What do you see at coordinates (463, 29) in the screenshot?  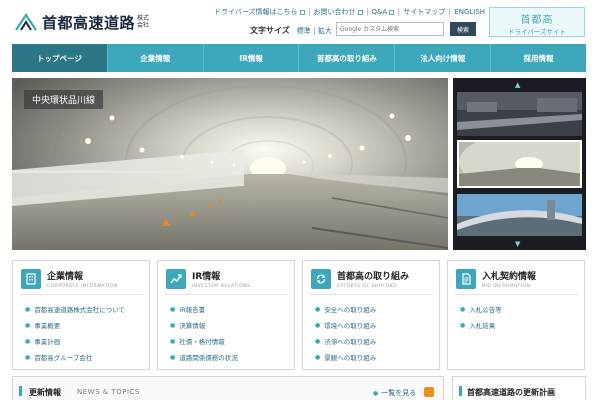 I see `search-button: 検索` at bounding box center [463, 29].